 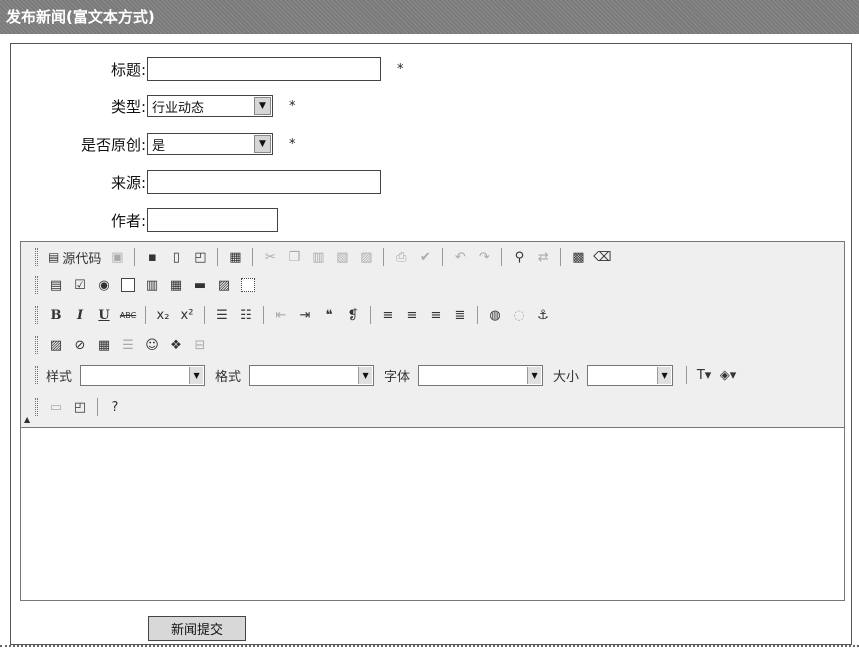 I want to click on undo-icon: ↶, so click(x=460, y=257).